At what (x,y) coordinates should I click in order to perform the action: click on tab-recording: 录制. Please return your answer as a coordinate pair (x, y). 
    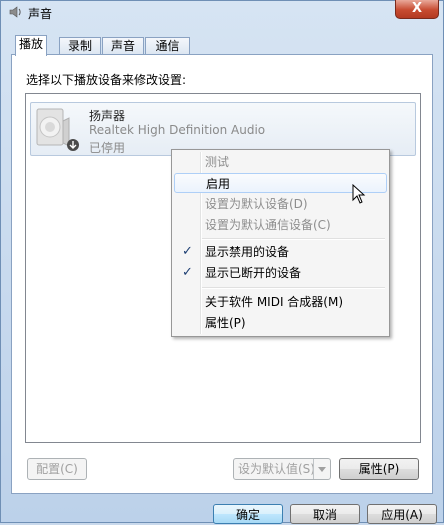
    Looking at the image, I should click on (80, 46).